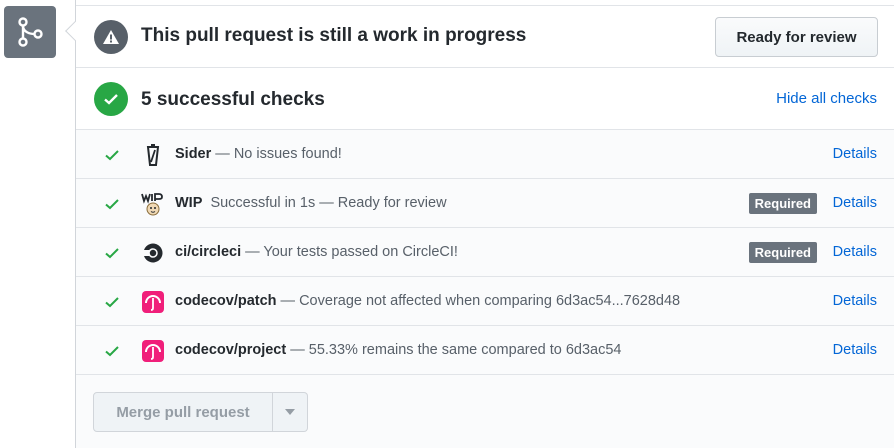 The width and height of the screenshot is (894, 448). I want to click on check-description: — No issues found!, so click(276, 154).